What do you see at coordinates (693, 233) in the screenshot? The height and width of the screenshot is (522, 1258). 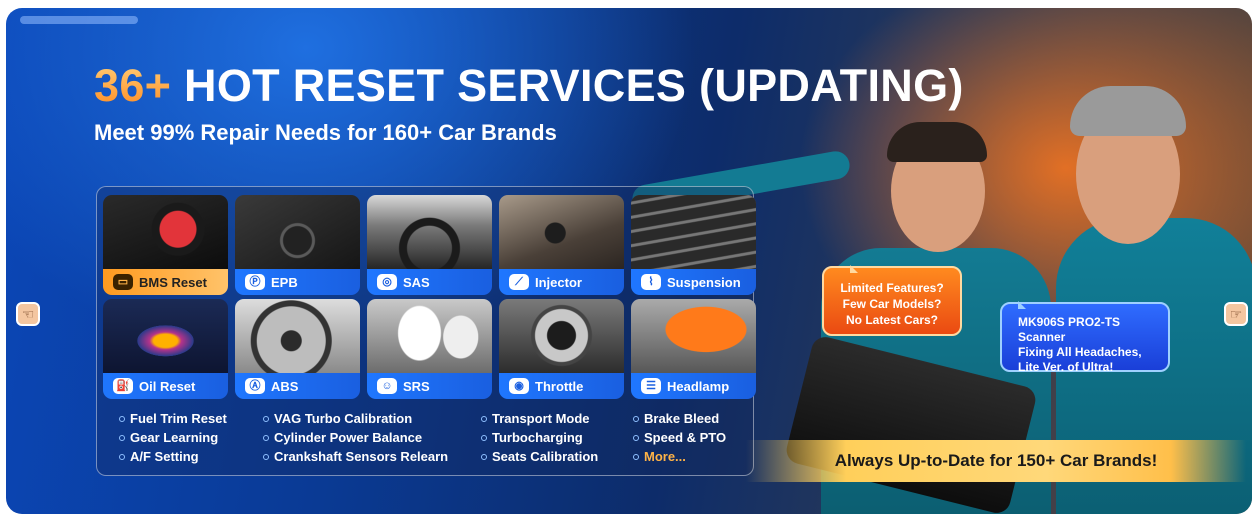 I see `suspension-image` at bounding box center [693, 233].